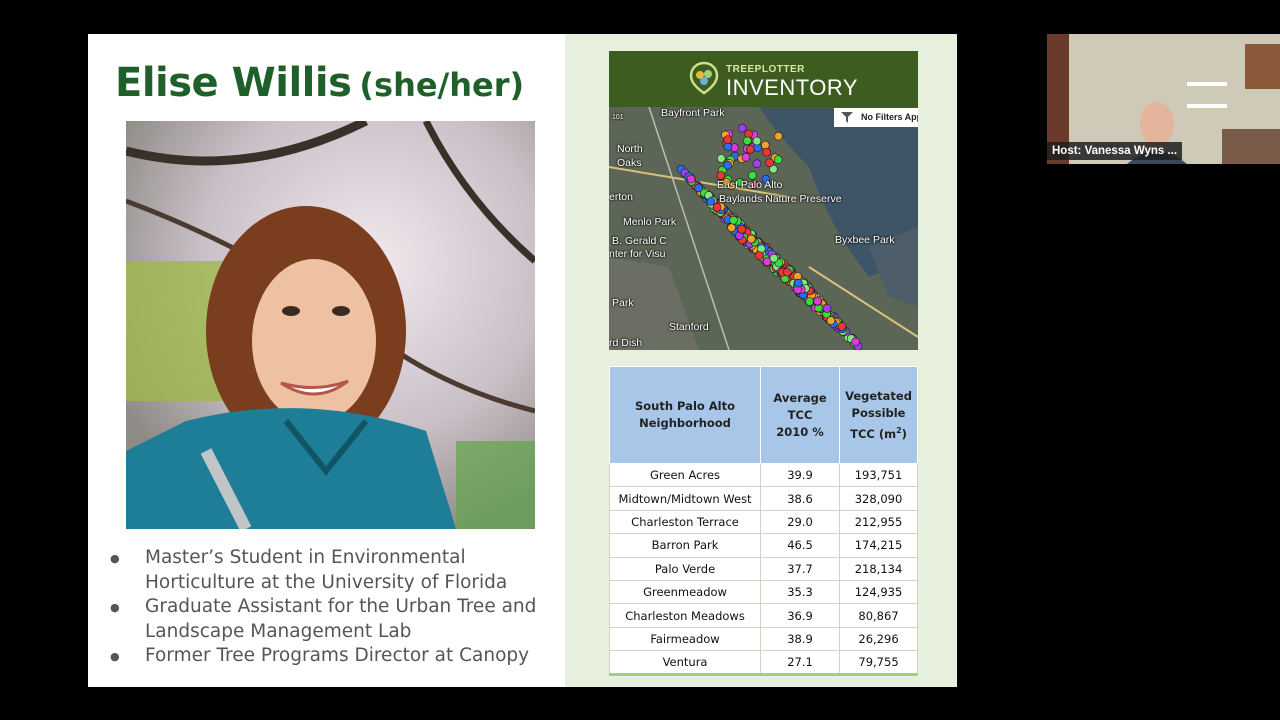 This screenshot has width=1280, height=720. I want to click on cell-possible: 218,134, so click(878, 568).